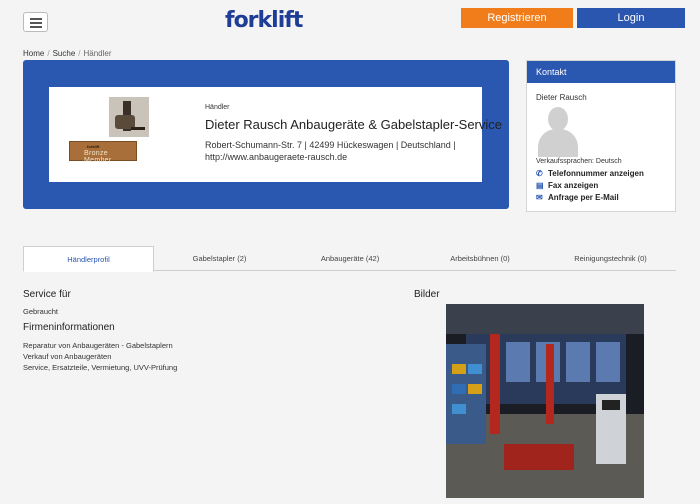 This screenshot has width=700, height=504. Describe the element at coordinates (601, 72) in the screenshot. I see `contact-title: Kontakt` at that location.